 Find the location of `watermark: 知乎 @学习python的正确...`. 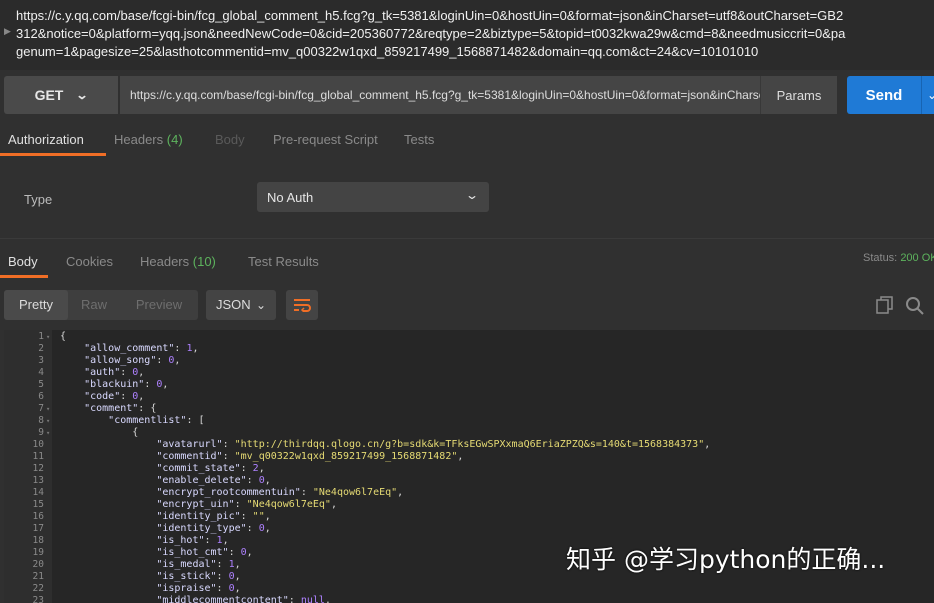

watermark: 知乎 @学习python的正确... is located at coordinates (726, 559).